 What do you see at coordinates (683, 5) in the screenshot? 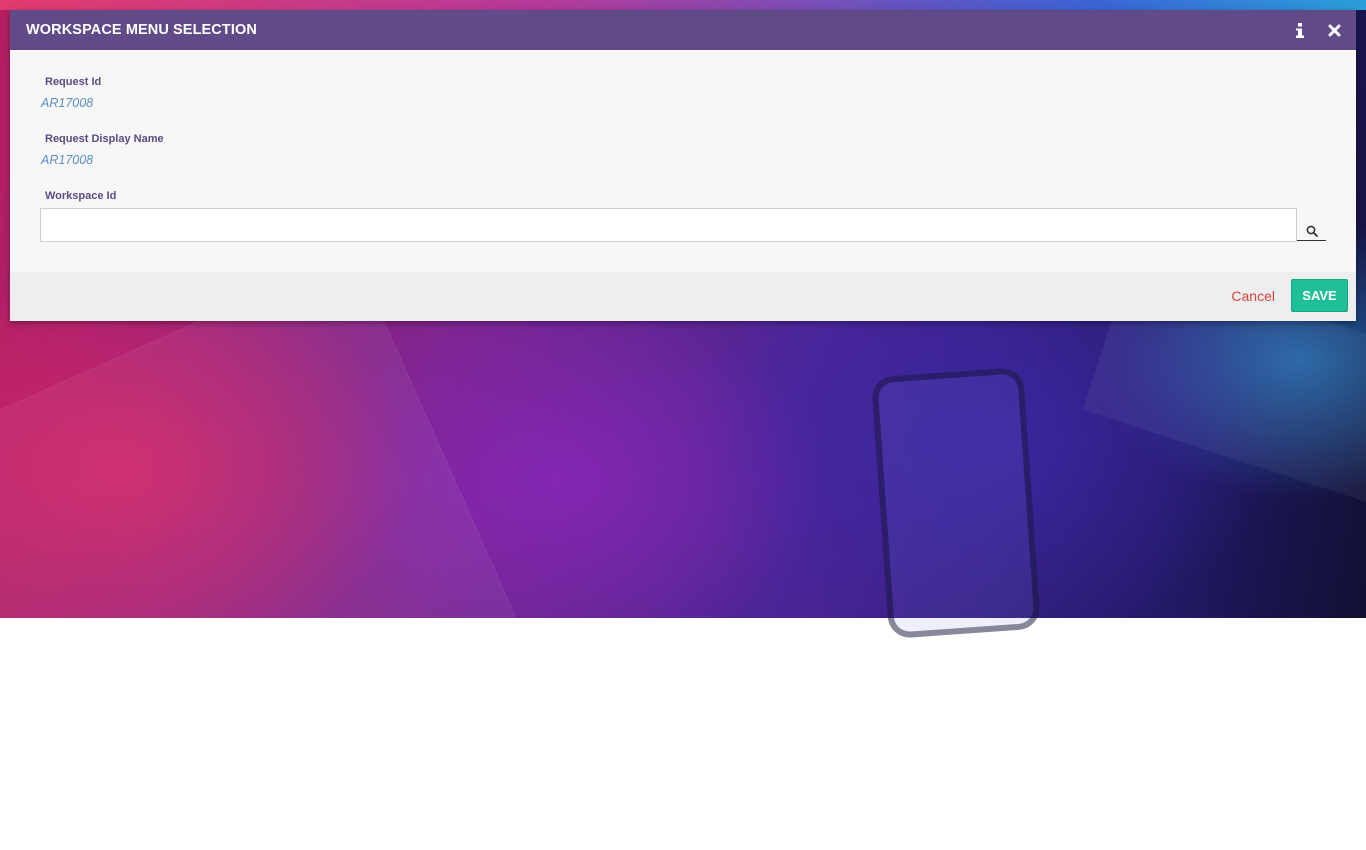
I see `background-strip` at bounding box center [683, 5].